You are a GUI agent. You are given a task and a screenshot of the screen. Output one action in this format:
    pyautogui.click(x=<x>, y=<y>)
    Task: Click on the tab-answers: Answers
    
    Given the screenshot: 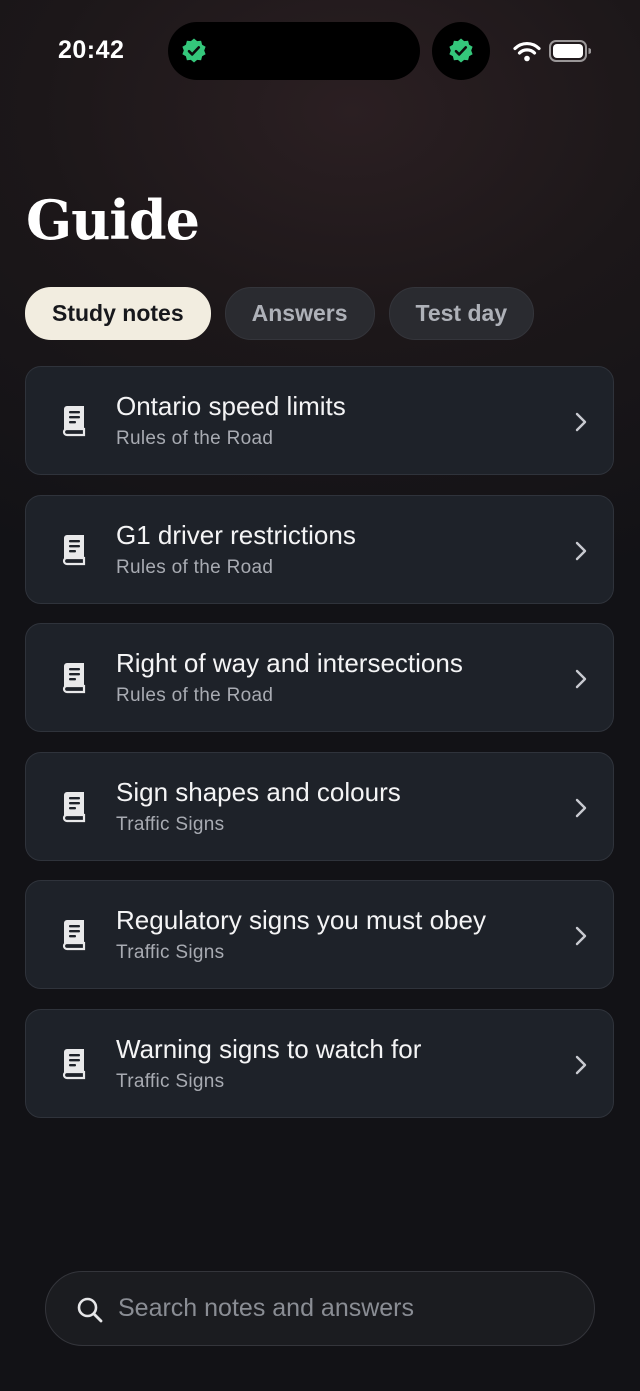 What is the action you would take?
    pyautogui.click(x=299, y=313)
    